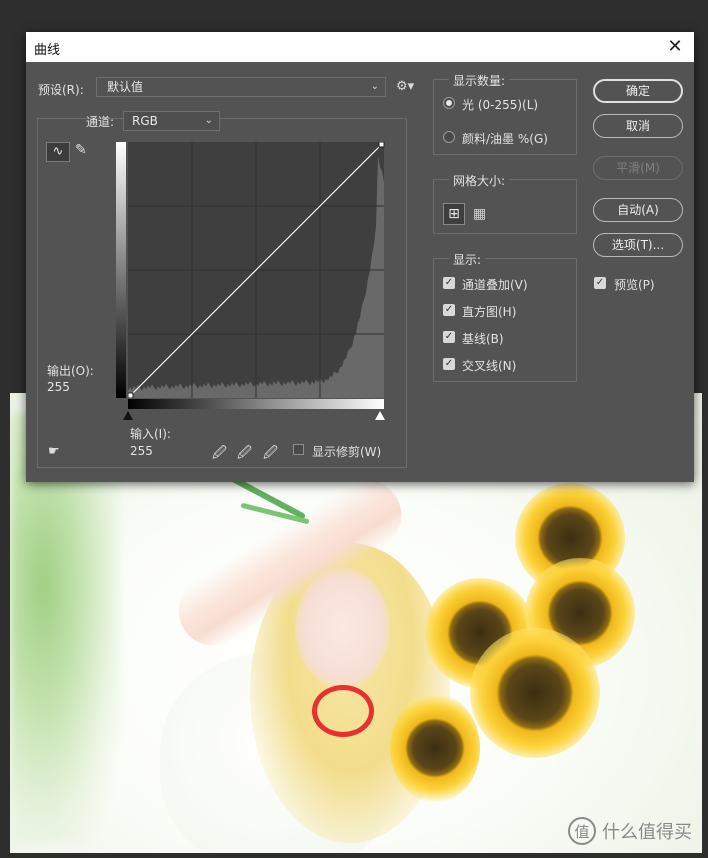  I want to click on white-point-slider, so click(380, 415).